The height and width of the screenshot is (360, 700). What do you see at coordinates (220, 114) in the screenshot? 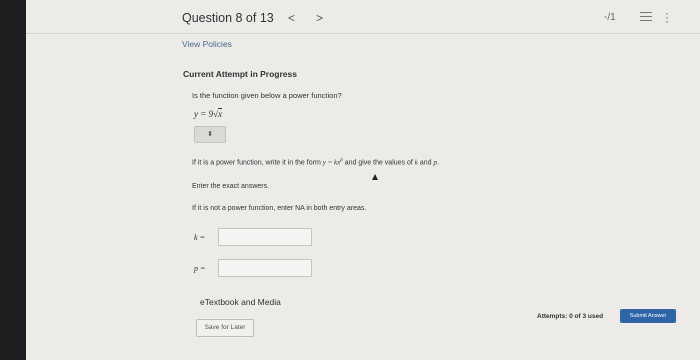
I see `formula-radicand: x` at bounding box center [220, 114].